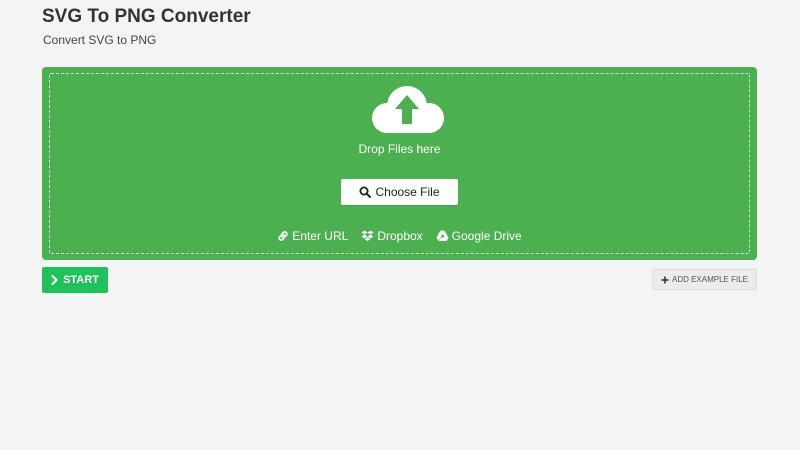 Image resolution: width=800 pixels, height=450 pixels. What do you see at coordinates (486, 236) in the screenshot?
I see `google-drive-label: Google Drive` at bounding box center [486, 236].